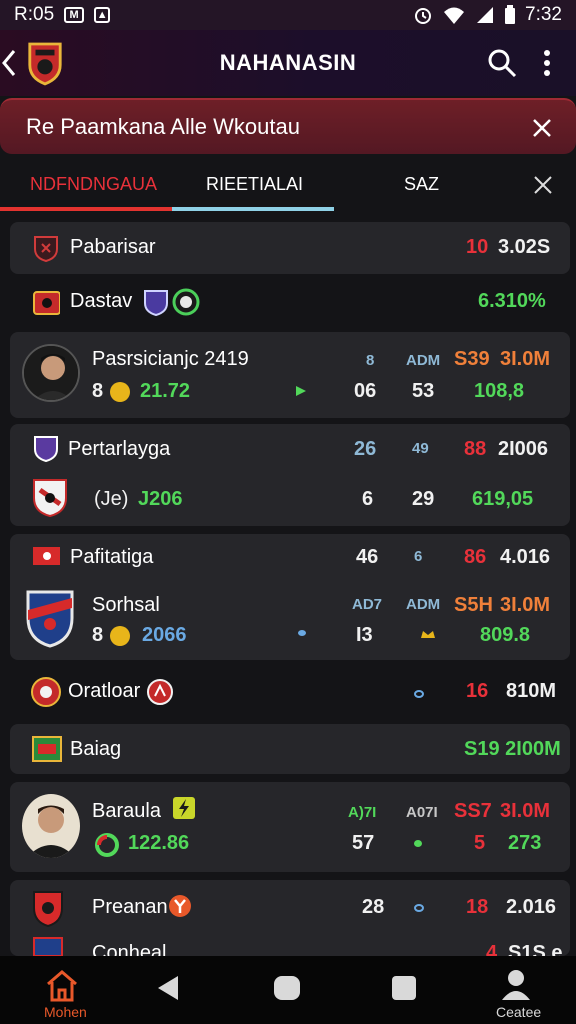  I want to click on tab-bar: NDFNDNGAUA RIEETIALAI SAZ, so click(288, 186).